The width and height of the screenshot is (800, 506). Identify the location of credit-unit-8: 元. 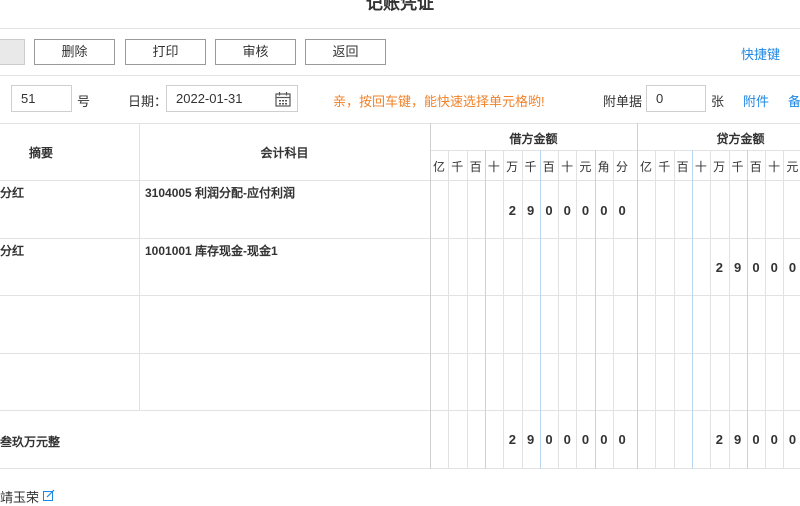
(792, 167).